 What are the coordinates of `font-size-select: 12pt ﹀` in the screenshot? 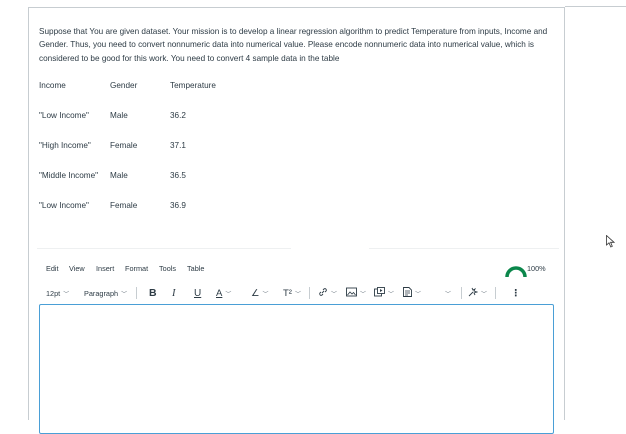 It's located at (57, 293).